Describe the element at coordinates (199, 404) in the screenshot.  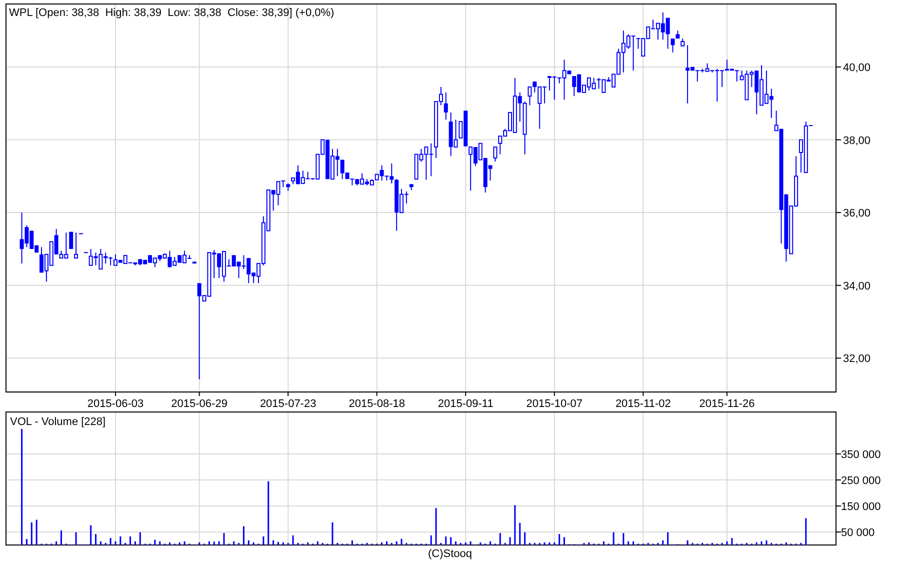
I see `date-label: 2015-06-29` at that location.